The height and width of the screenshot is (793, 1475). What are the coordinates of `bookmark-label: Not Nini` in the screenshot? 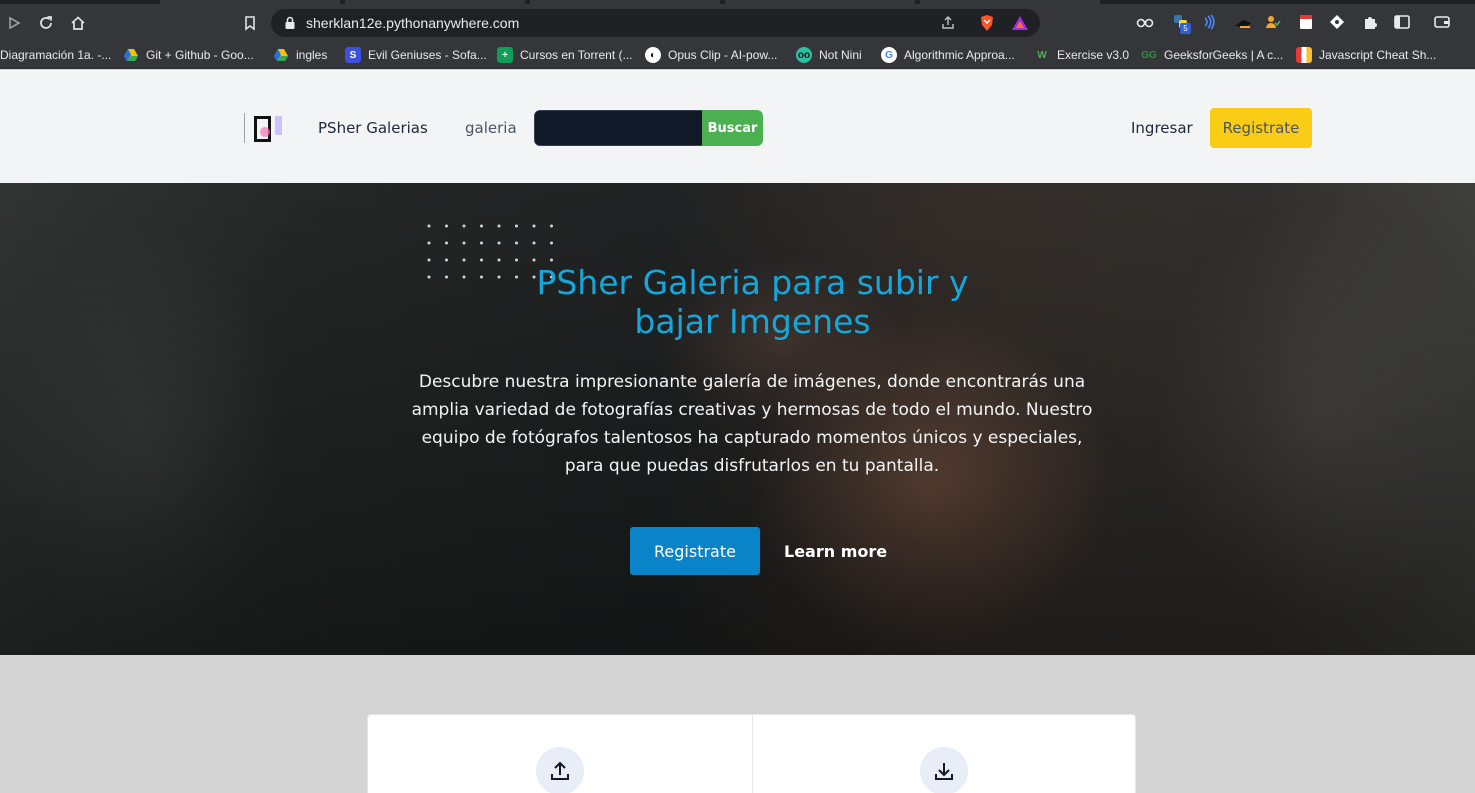 It's located at (840, 55).